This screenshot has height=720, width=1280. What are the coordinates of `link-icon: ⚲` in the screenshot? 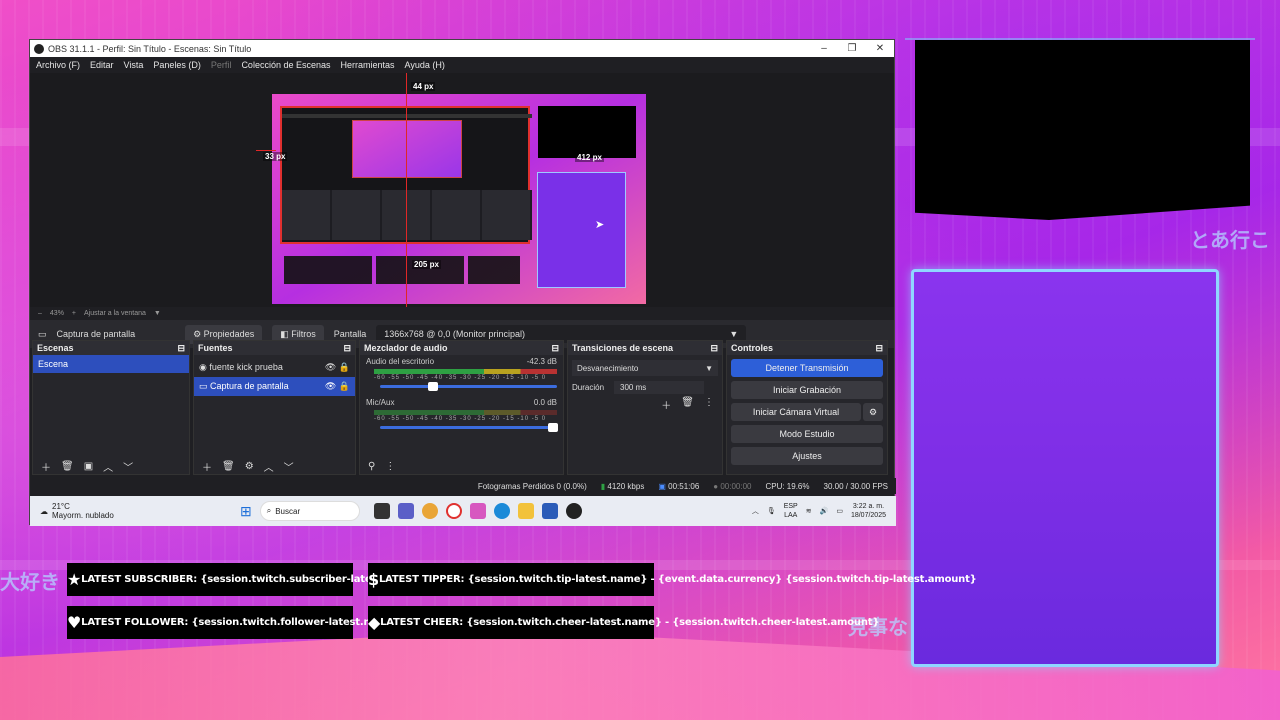 It's located at (371, 466).